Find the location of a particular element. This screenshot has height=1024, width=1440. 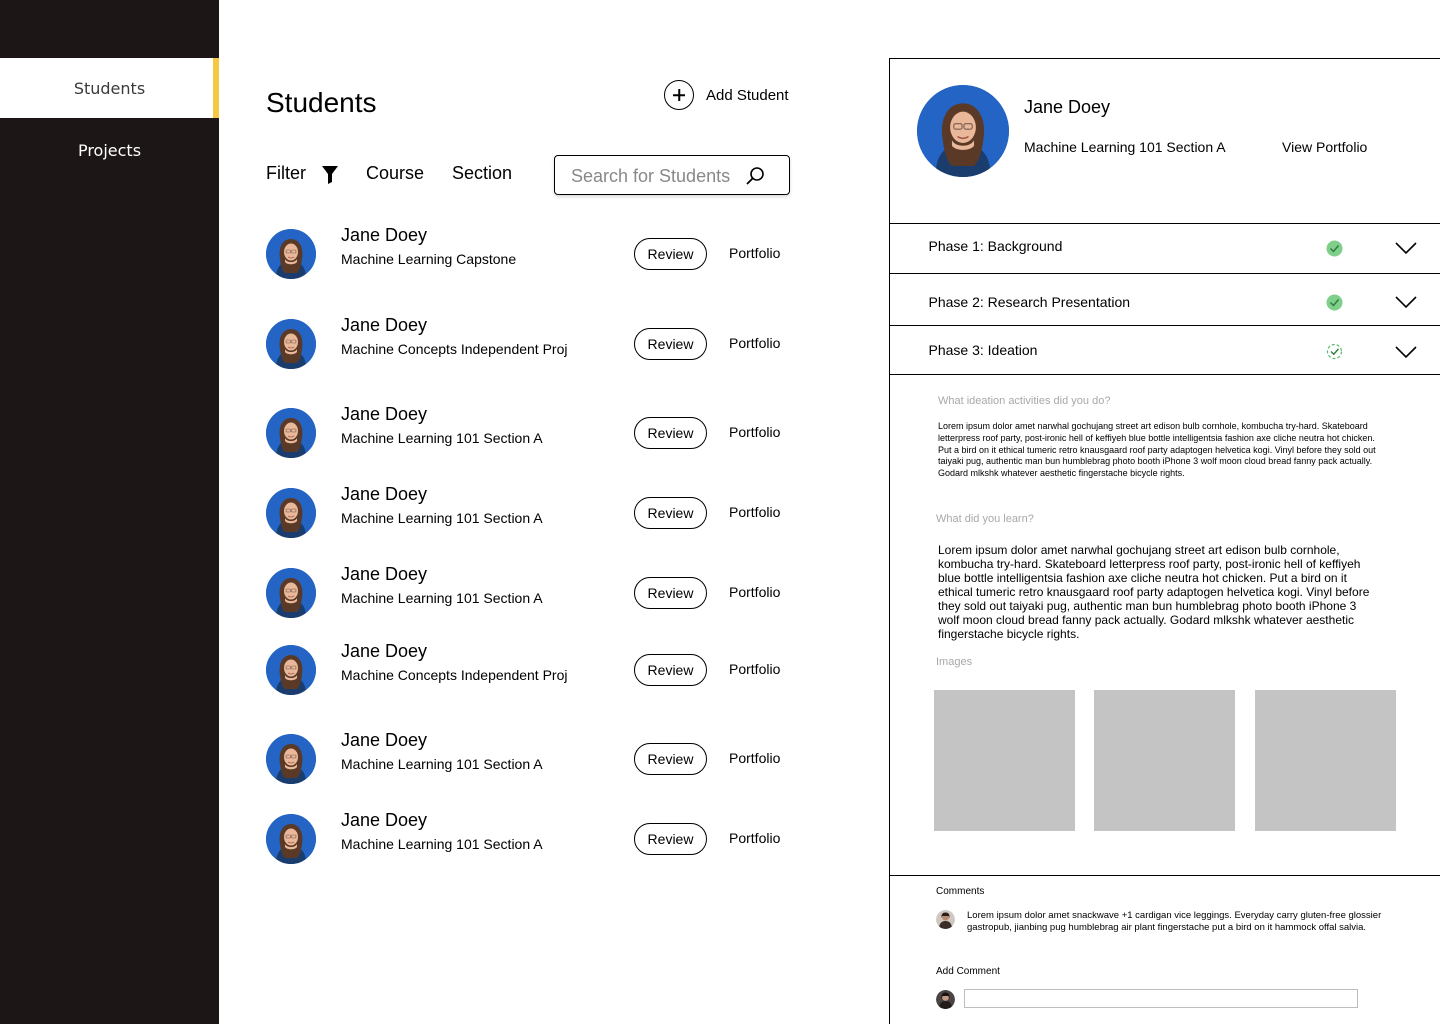

phase-3-label: Phase 3: Ideation is located at coordinates (983, 350).